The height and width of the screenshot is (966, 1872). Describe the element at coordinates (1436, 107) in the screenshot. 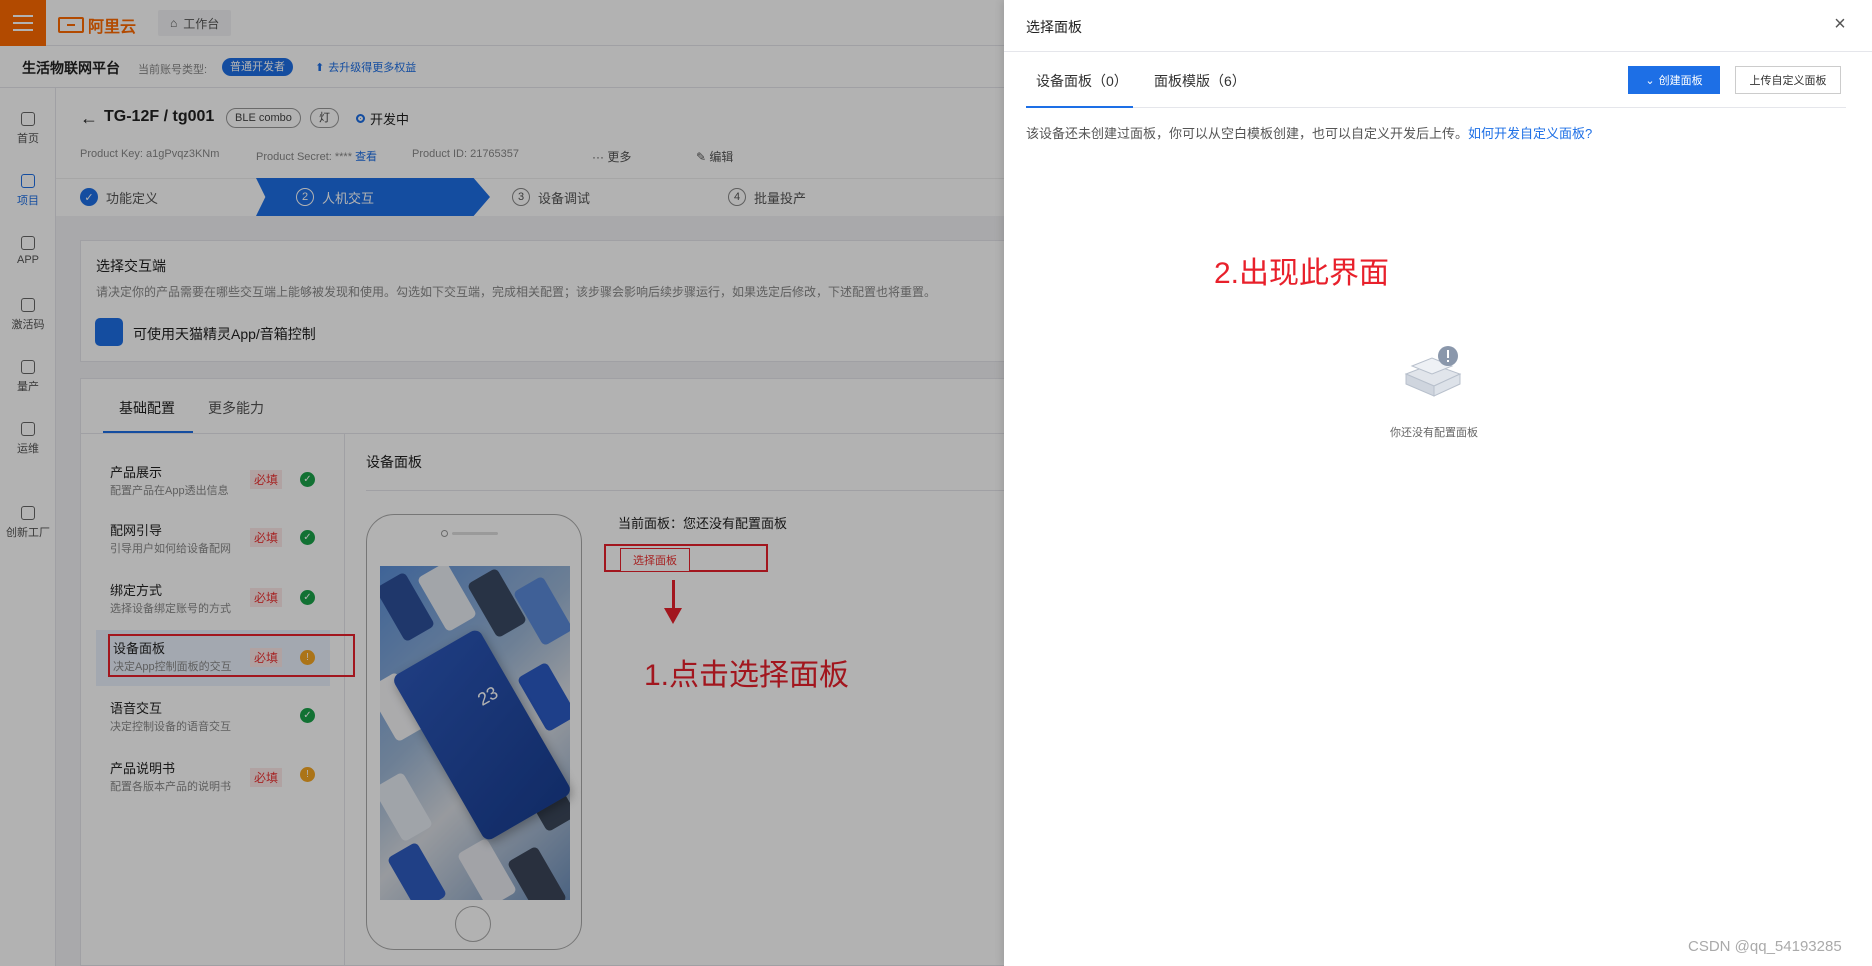

I see `drawer-tabs-divider` at that location.